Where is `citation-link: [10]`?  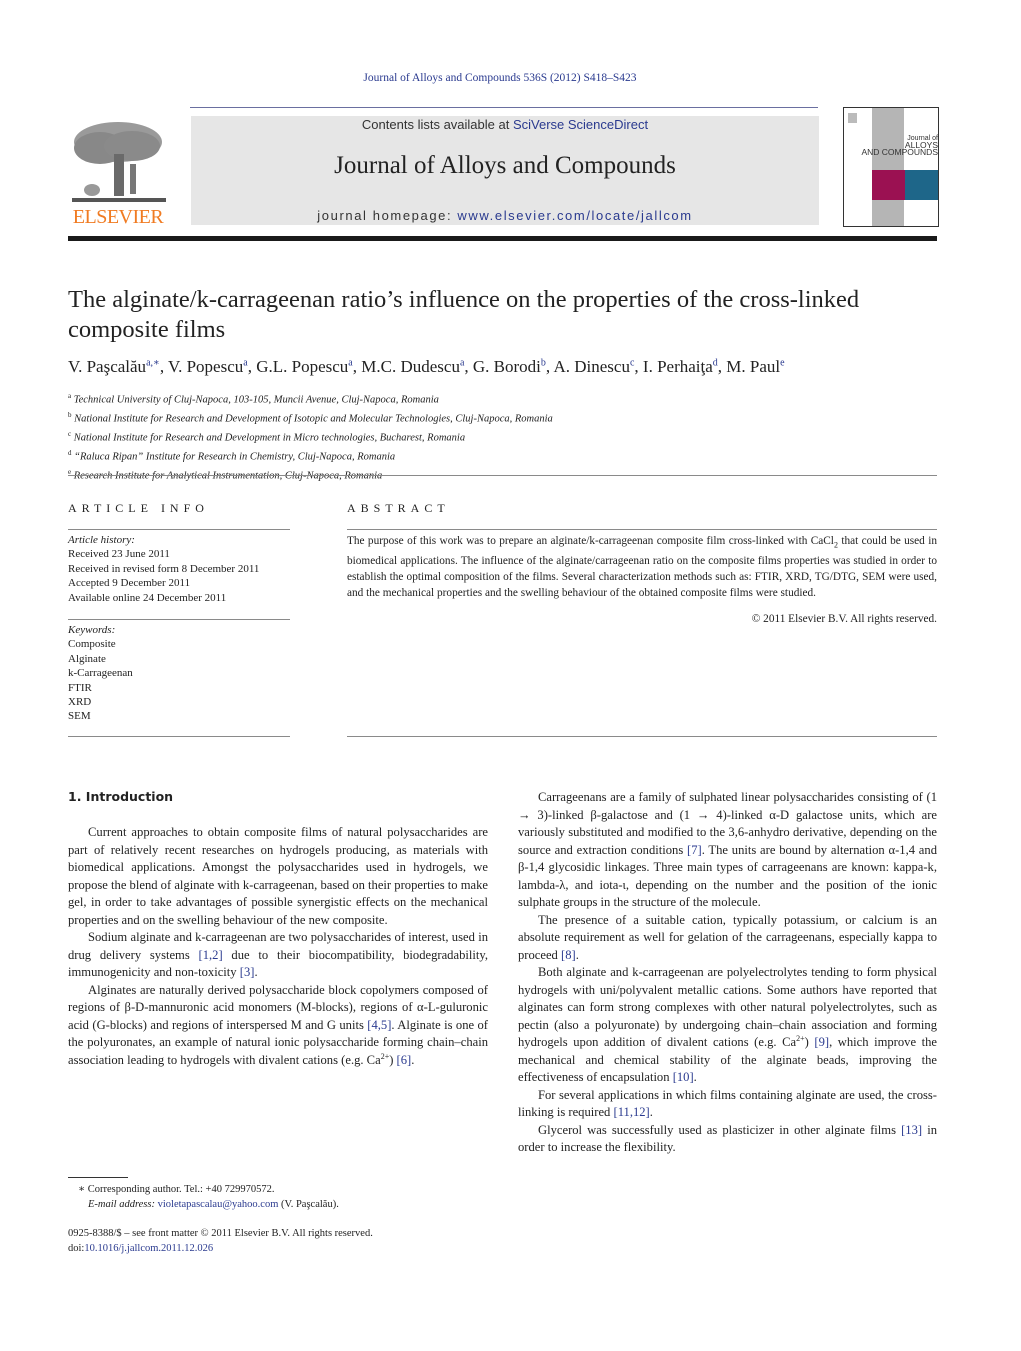
citation-link: [10] is located at coordinates (683, 1077).